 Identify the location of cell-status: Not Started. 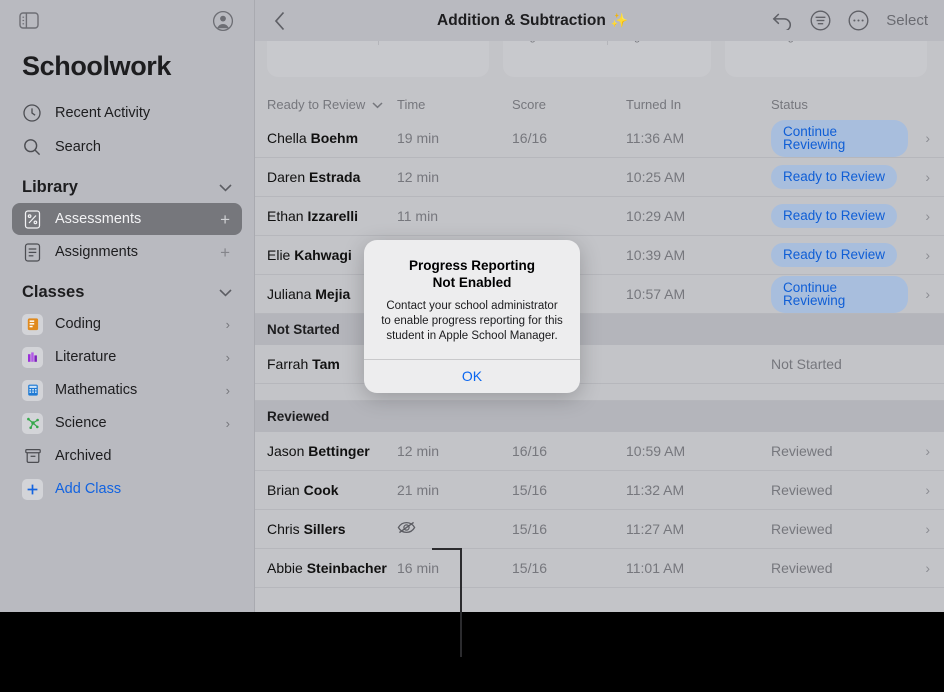
(839, 364).